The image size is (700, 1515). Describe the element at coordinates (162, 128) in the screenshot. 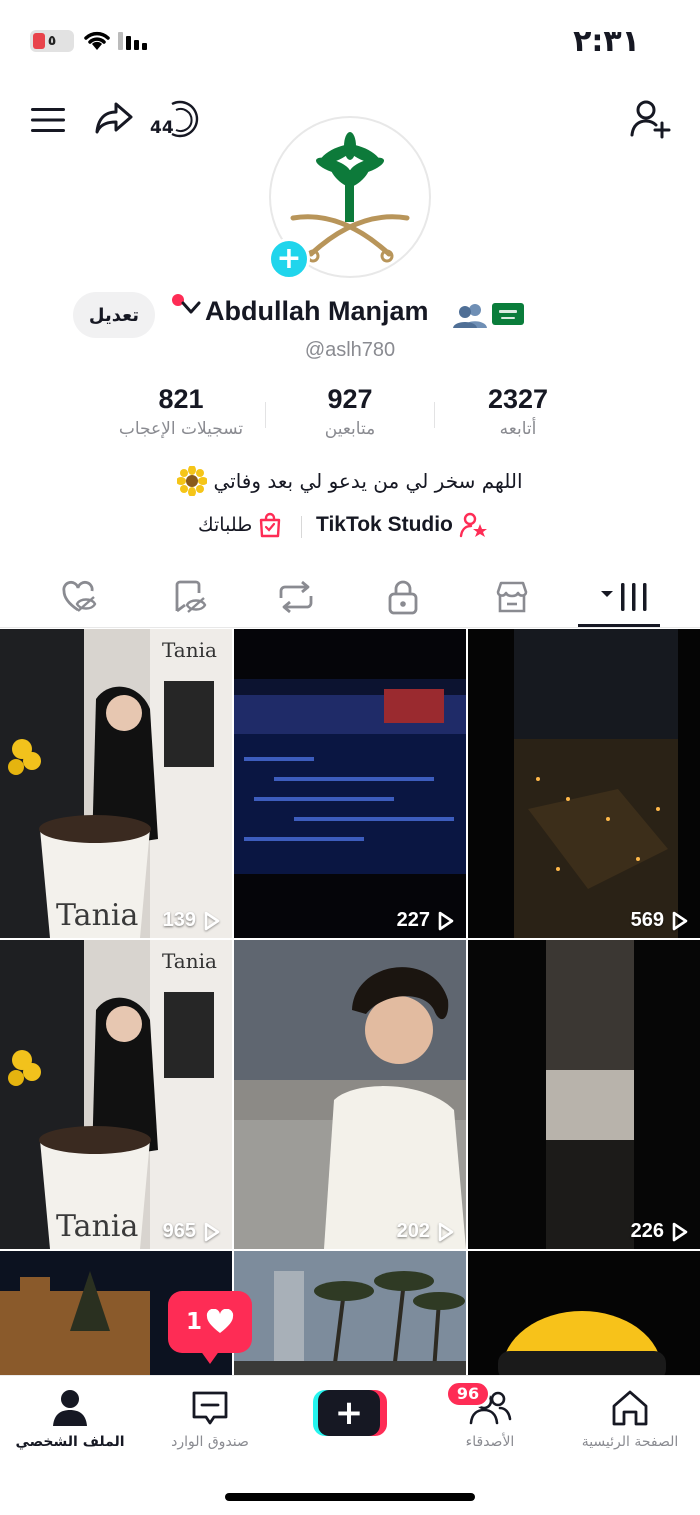

I see `profile-views-count: 44` at that location.